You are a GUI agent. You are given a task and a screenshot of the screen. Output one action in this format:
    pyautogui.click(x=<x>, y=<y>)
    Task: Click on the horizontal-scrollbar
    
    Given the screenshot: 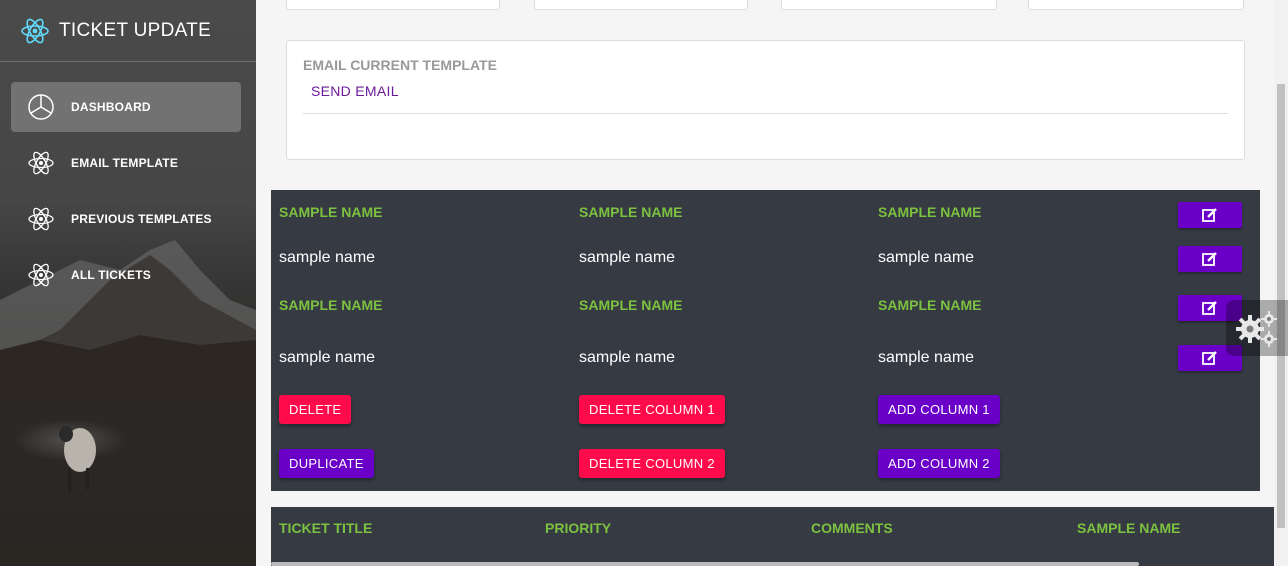 What is the action you would take?
    pyautogui.click(x=705, y=564)
    